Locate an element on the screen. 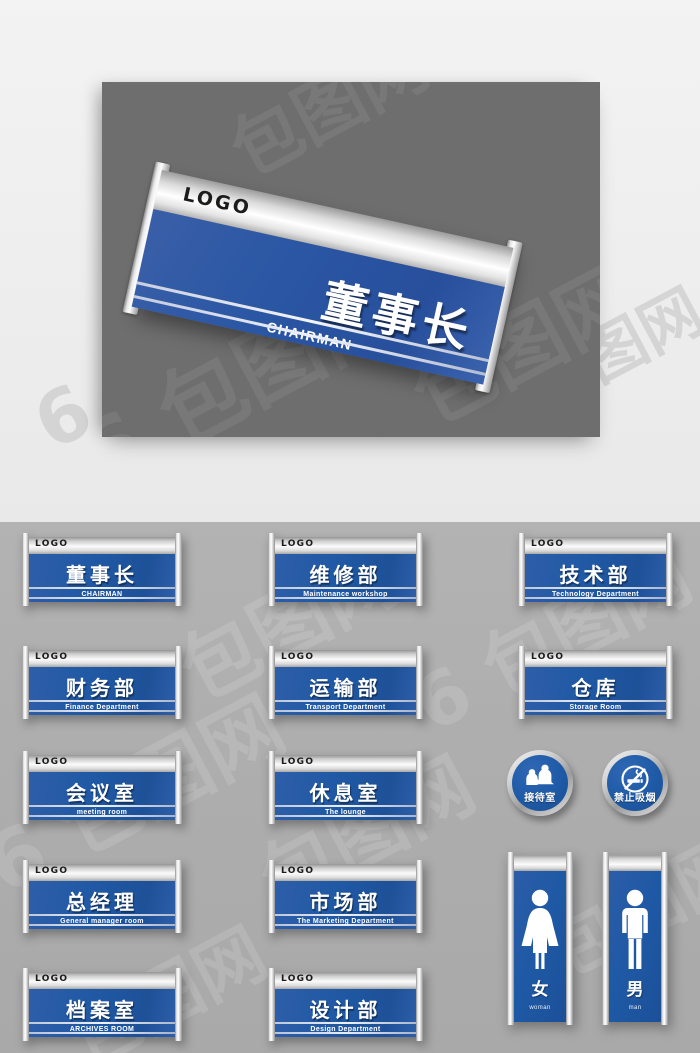 This screenshot has height=1053, width=700. sign-card: LOGO 运输部 Transport Department is located at coordinates (345, 682).